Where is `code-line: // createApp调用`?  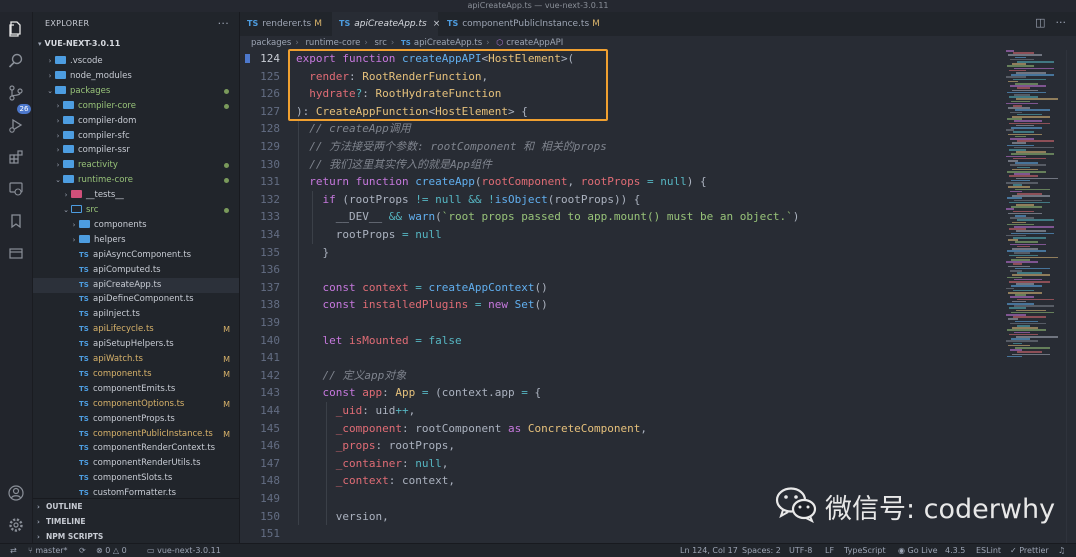 code-line: // createApp调用 is located at coordinates (353, 129).